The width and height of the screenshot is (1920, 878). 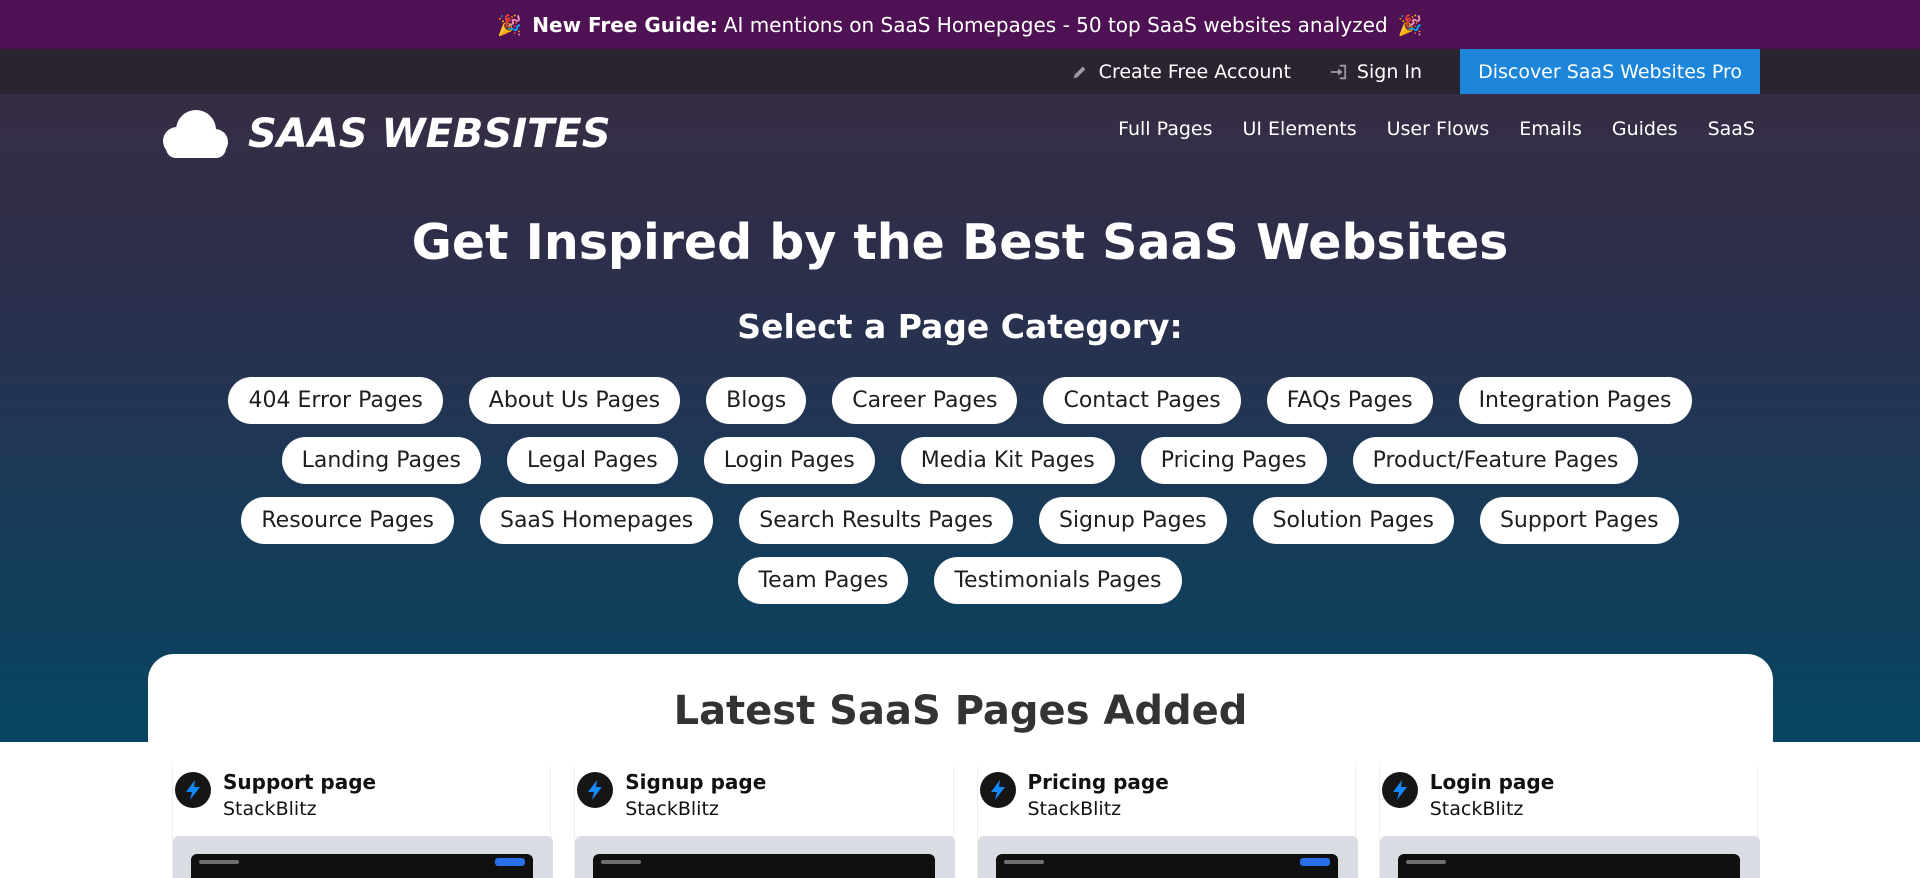 What do you see at coordinates (596, 520) in the screenshot?
I see `category-saas-homepages: SaaS Homepages` at bounding box center [596, 520].